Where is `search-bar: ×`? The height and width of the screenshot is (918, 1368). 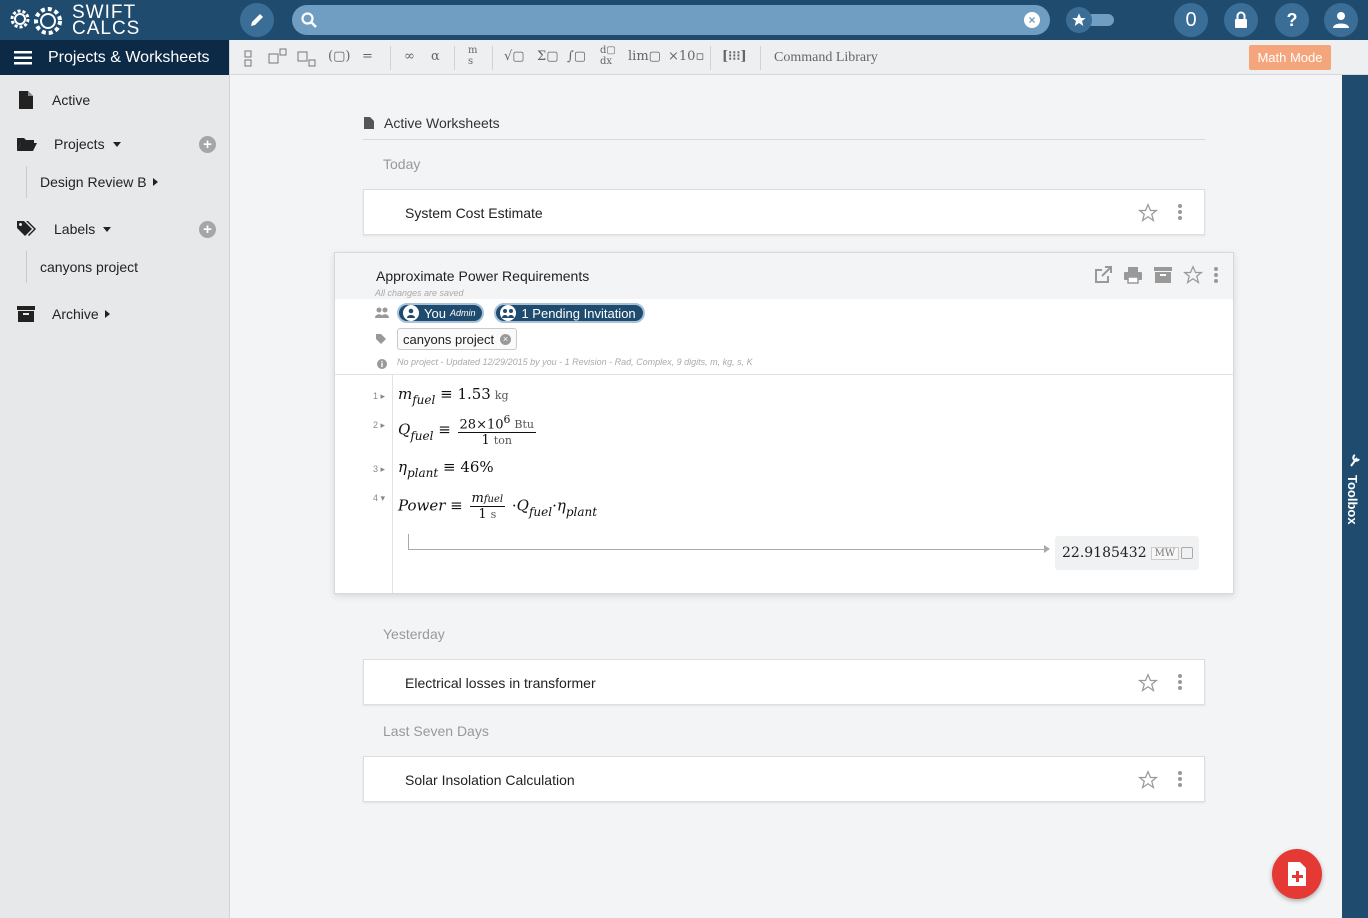
search-bar: × is located at coordinates (671, 20).